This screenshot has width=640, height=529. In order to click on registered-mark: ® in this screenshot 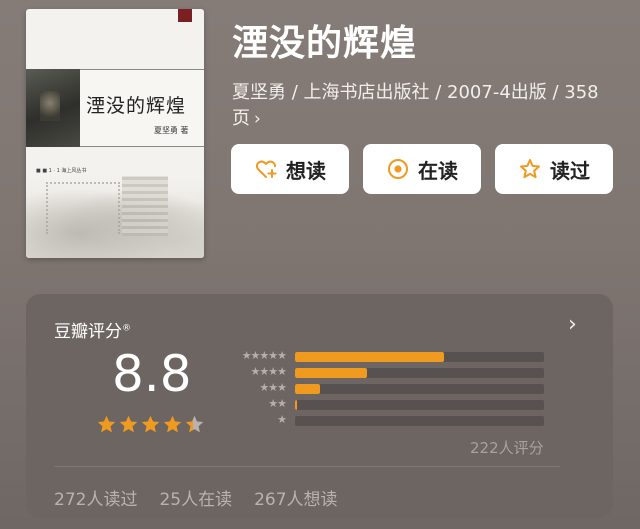, I will do `click(126, 328)`.